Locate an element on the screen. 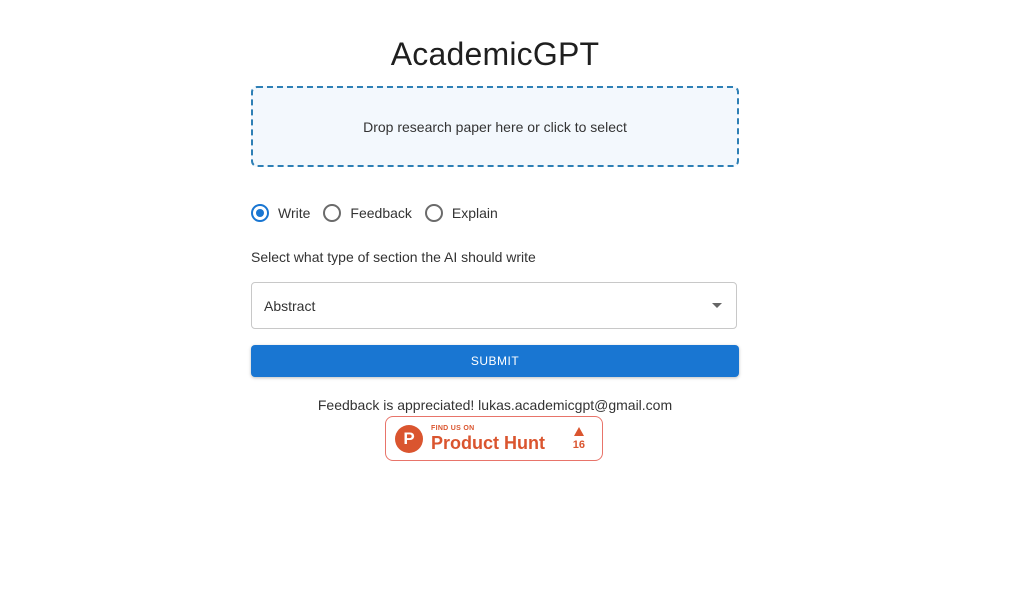  radio-feedback: Feedback is located at coordinates (367, 213).